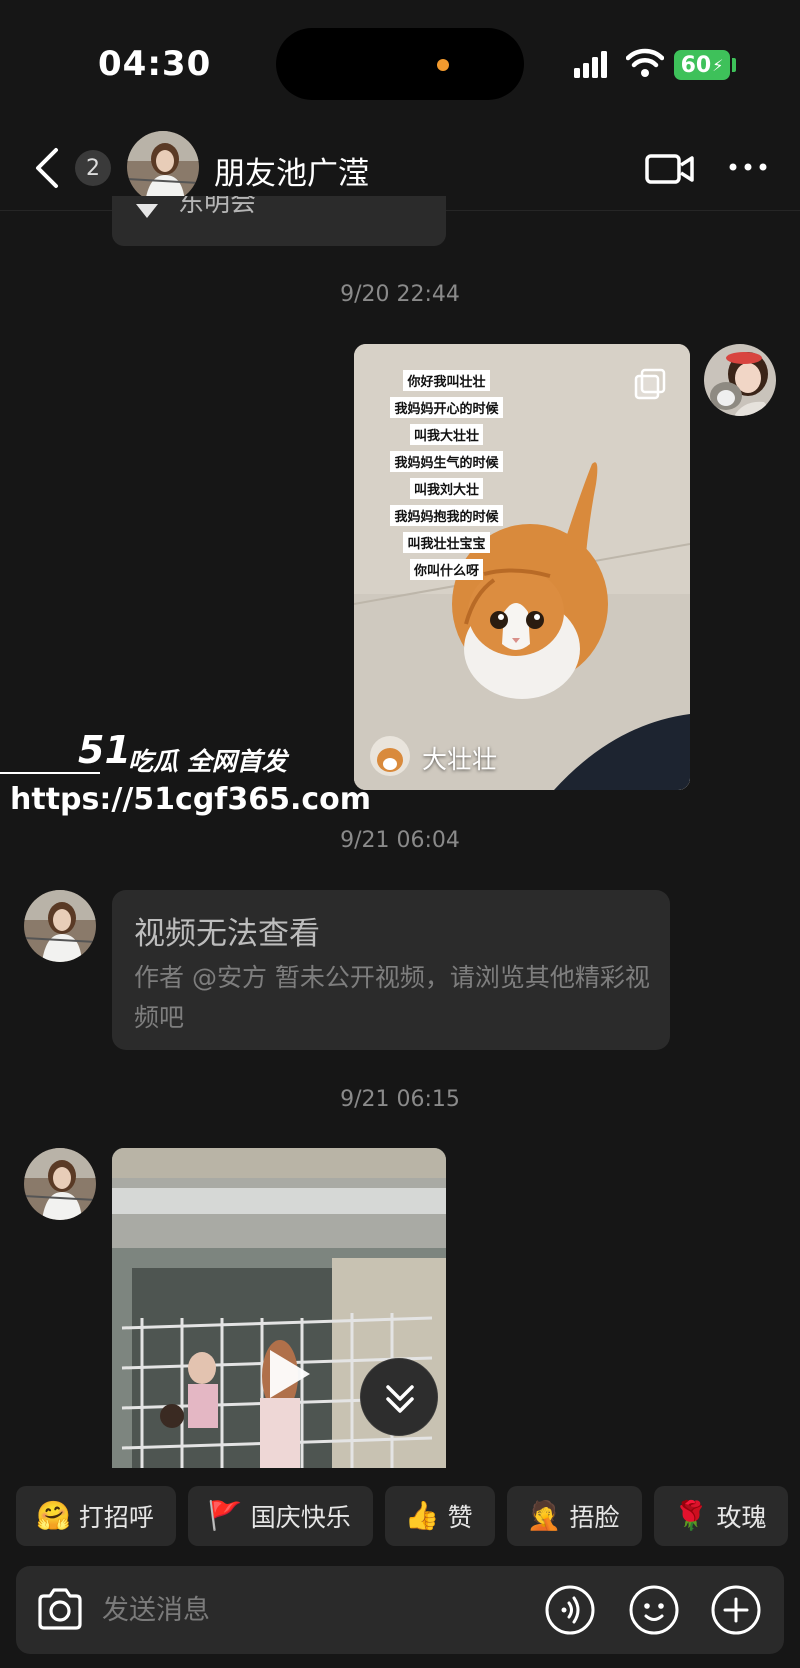 This screenshot has height=1668, width=800. I want to click on flag-icon: 🚩, so click(225, 1515).